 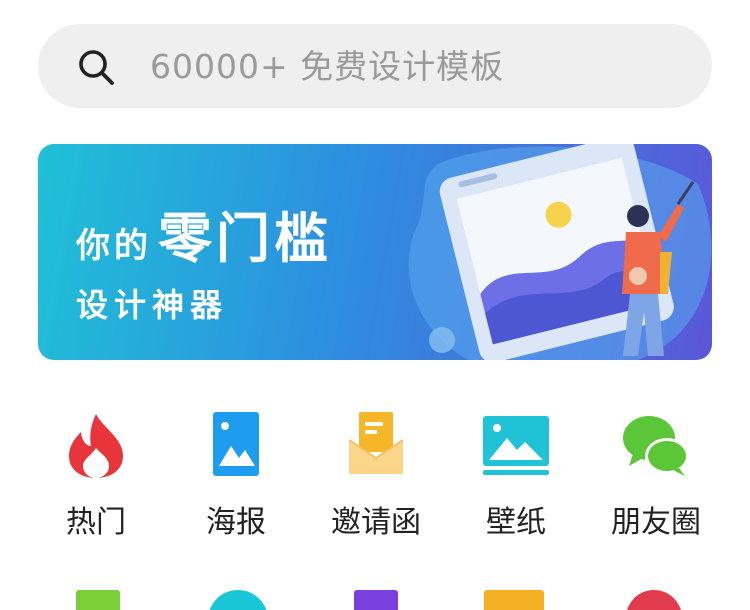 I want to click on envelope-icon, so click(x=376, y=443).